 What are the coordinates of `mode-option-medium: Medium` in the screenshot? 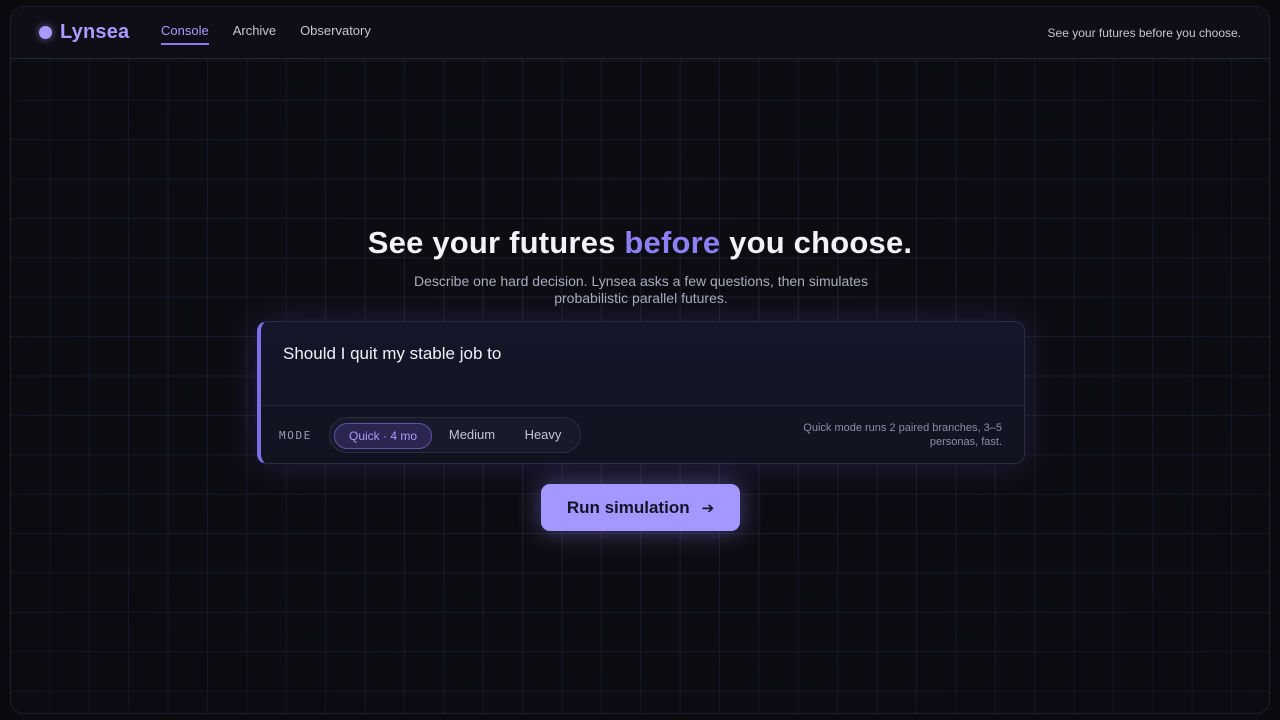 It's located at (472, 436).